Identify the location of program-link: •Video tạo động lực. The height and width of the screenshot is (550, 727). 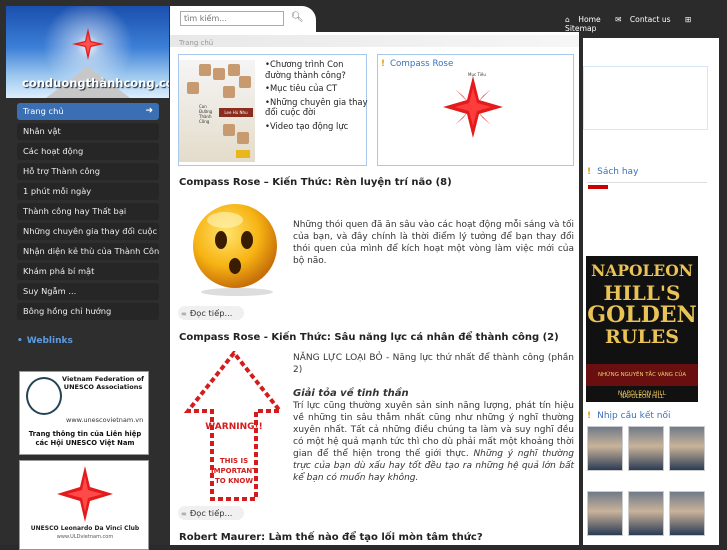
(317, 126).